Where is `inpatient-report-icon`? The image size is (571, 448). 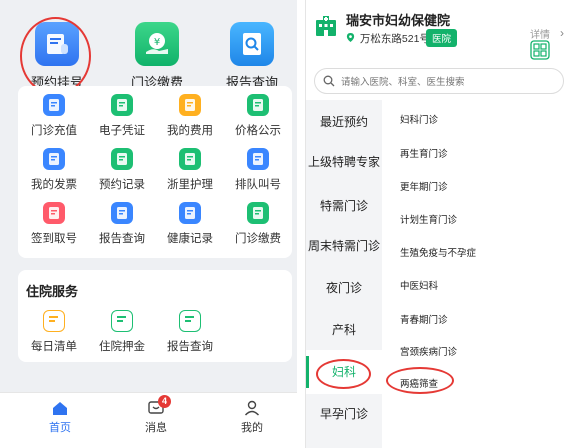 inpatient-report-icon is located at coordinates (190, 321).